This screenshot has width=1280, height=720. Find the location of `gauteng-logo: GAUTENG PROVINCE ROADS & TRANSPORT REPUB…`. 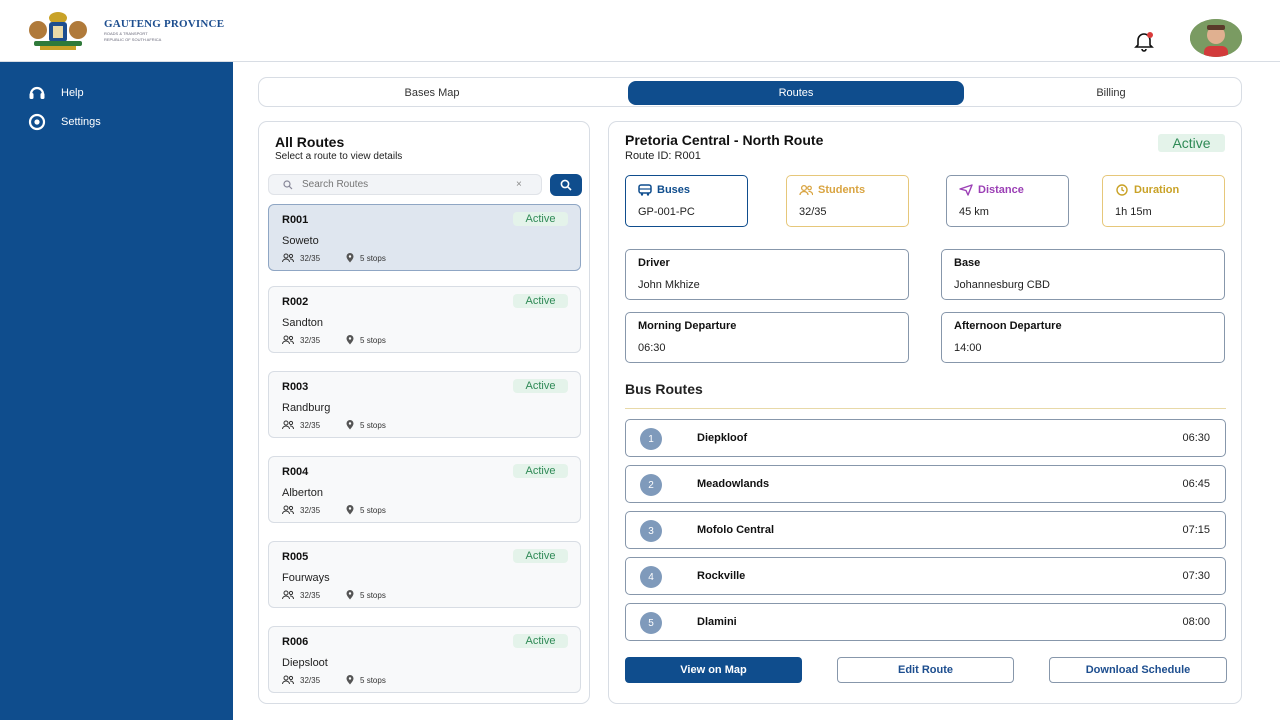

gauteng-logo: GAUTENG PROVINCE ROADS & TRANSPORT REPUB… is located at coordinates (121, 30).